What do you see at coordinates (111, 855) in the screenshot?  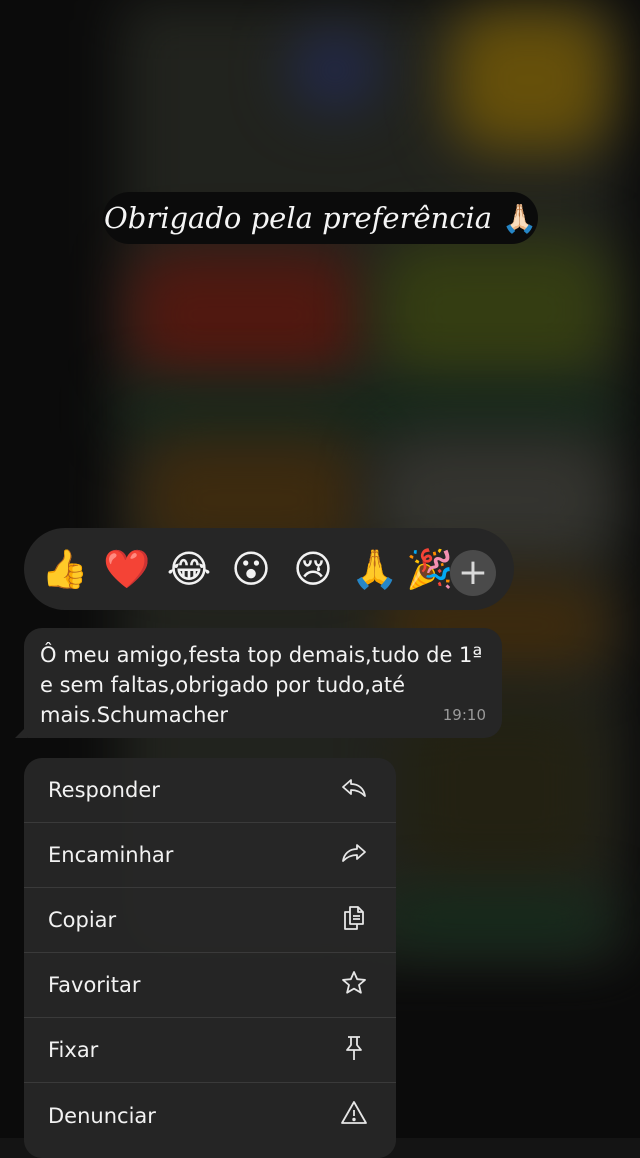 I see `menu-item-label: Encaminhar` at bounding box center [111, 855].